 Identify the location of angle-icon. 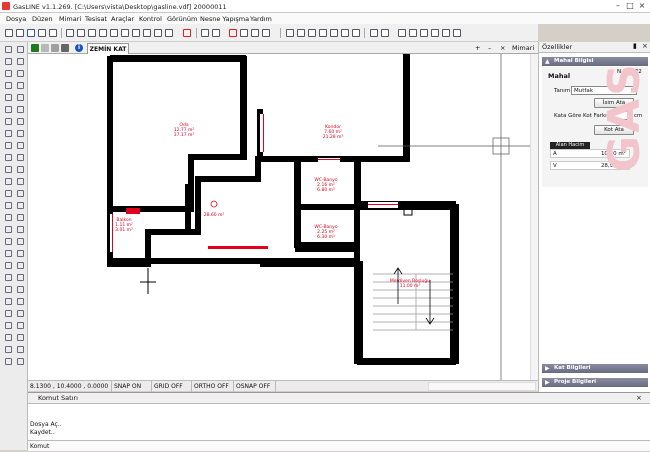
(334, 33).